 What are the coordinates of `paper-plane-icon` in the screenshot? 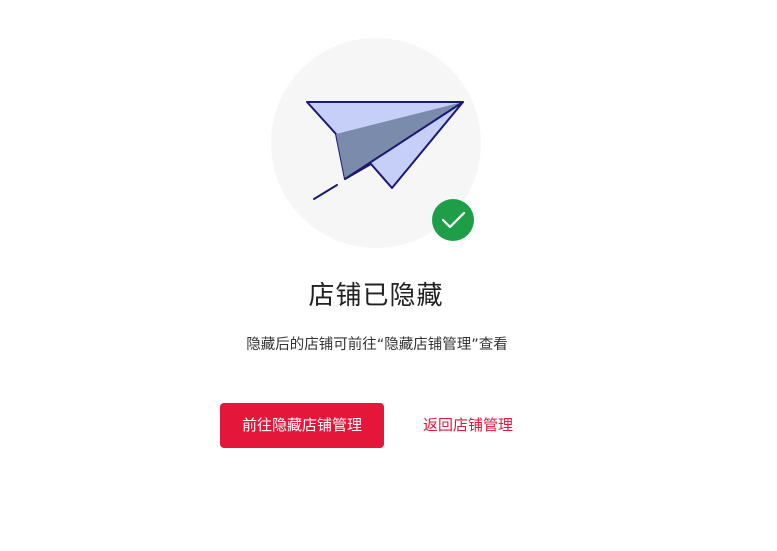 It's located at (376, 143).